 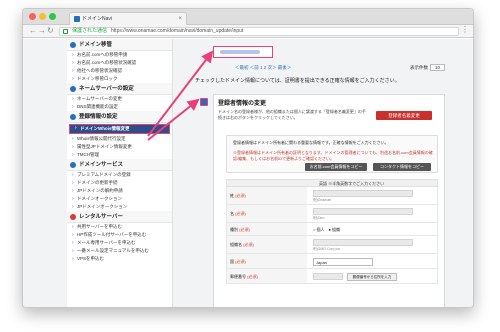 What do you see at coordinates (180, 19) in the screenshot?
I see `close-tab-icon: ×` at bounding box center [180, 19].